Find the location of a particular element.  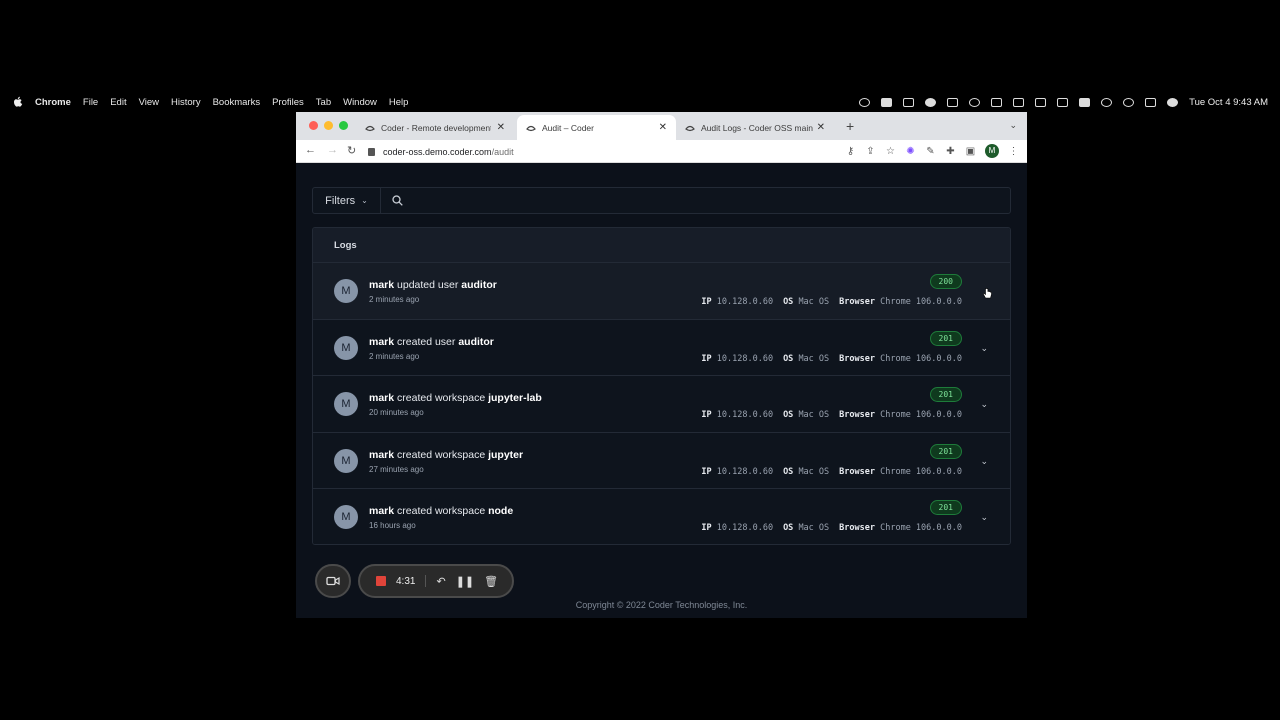

menu-history: History is located at coordinates (186, 102).